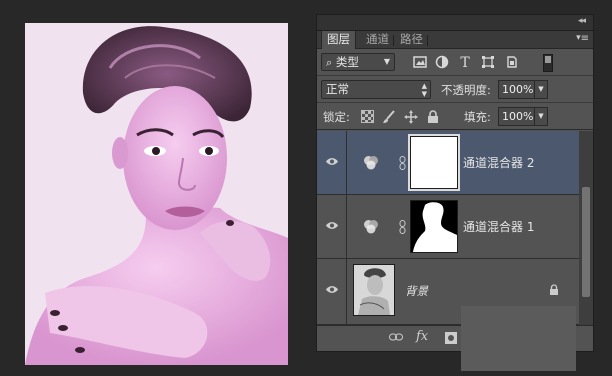 The image size is (612, 376). I want to click on adjustment-filter-icon, so click(443, 63).